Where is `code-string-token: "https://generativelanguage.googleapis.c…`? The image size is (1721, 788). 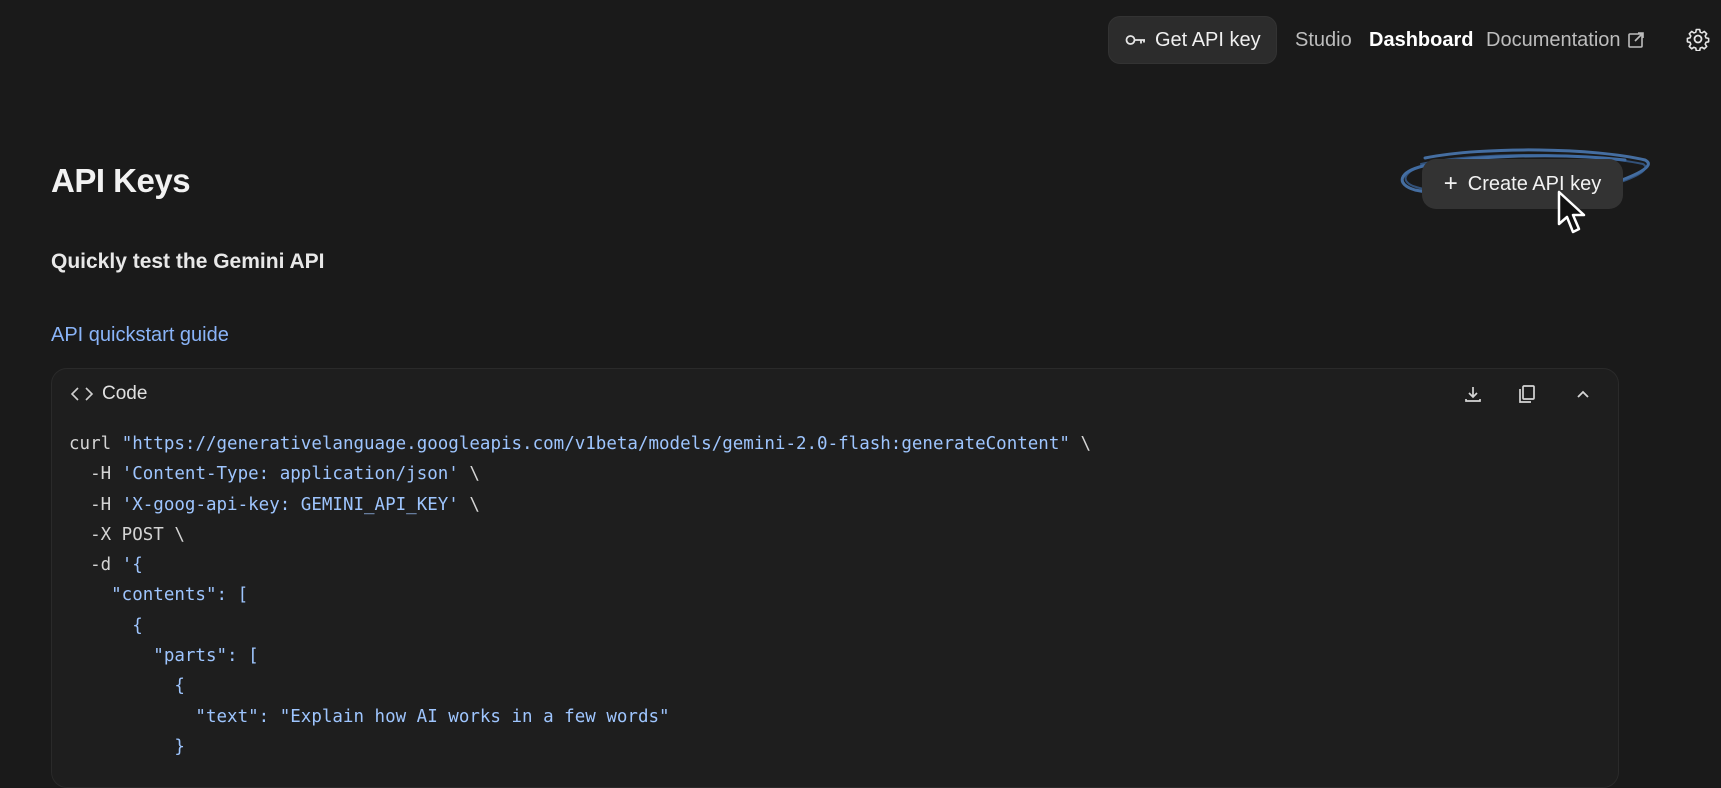 code-string-token: "https://generativelanguage.googleapis.c… is located at coordinates (595, 444).